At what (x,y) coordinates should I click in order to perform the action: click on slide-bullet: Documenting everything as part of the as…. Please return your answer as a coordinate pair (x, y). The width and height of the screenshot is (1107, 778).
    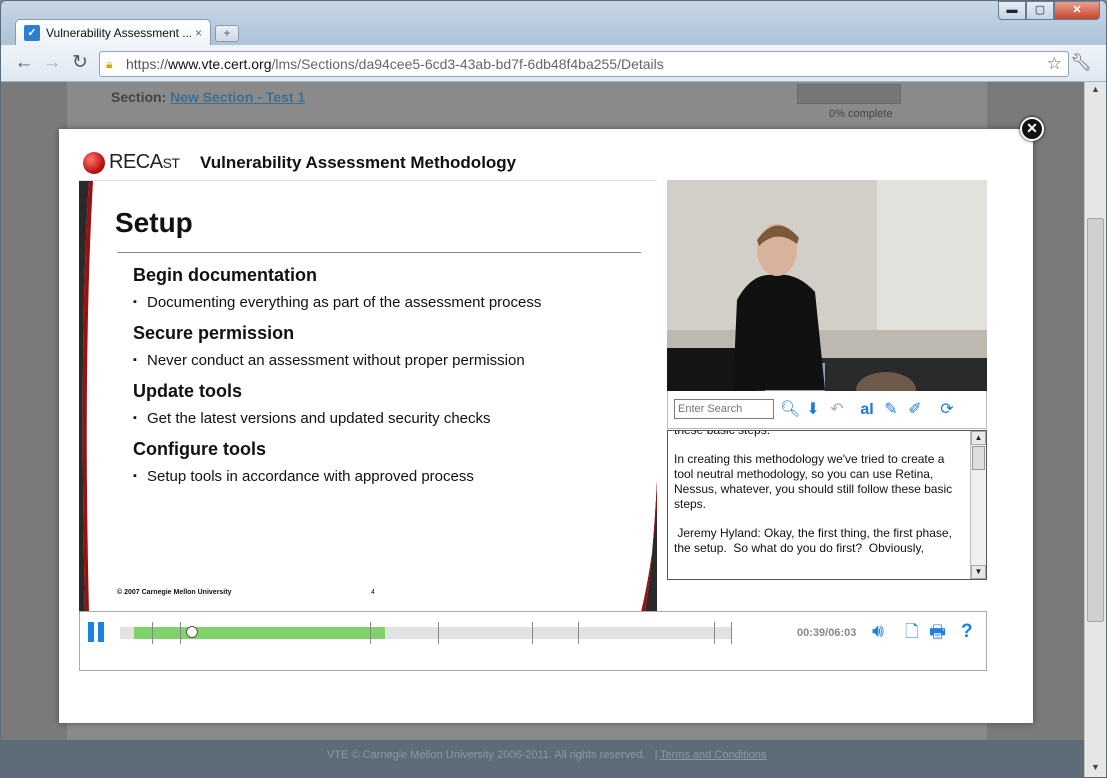
    Looking at the image, I should click on (337, 302).